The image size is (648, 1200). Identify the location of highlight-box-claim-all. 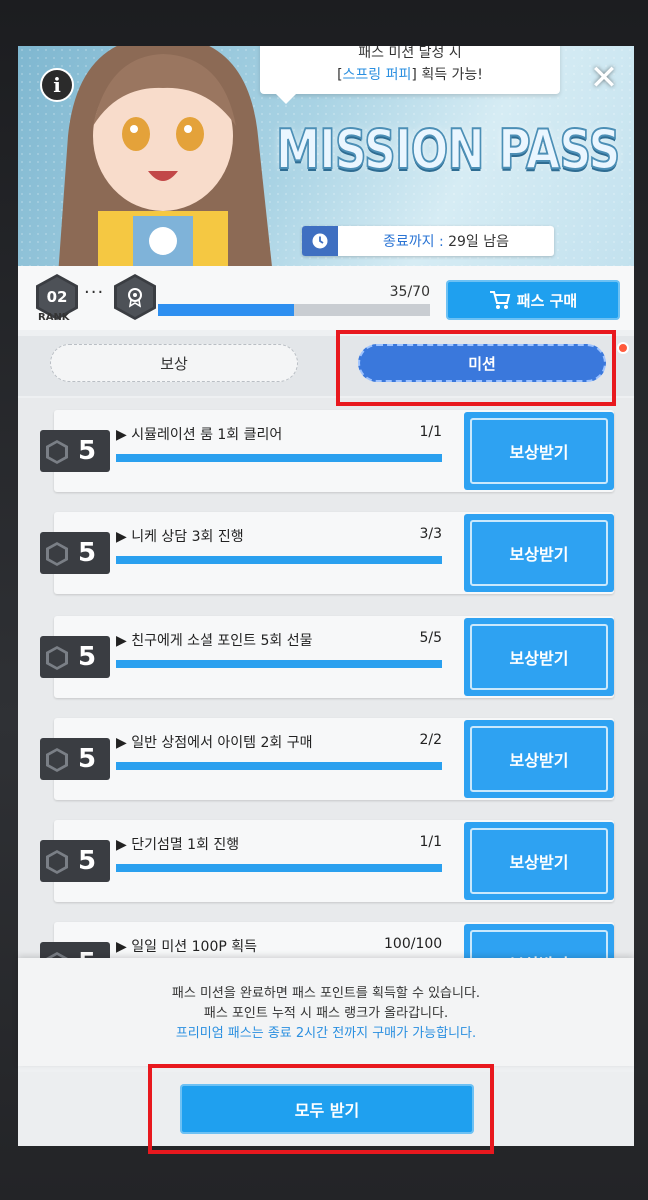
(321, 1109).